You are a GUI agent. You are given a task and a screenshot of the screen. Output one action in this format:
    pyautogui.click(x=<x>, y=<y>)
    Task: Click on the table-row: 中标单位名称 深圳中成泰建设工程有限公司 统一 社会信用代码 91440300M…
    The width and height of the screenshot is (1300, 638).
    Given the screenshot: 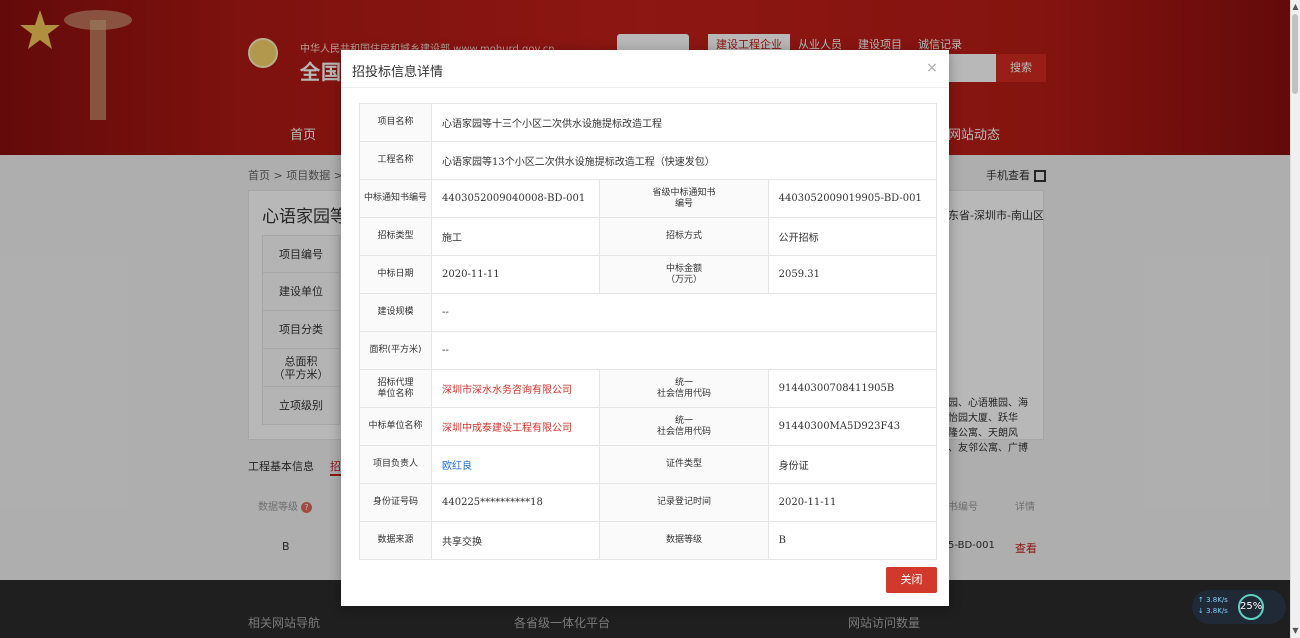 What is the action you would take?
    pyautogui.click(x=648, y=426)
    